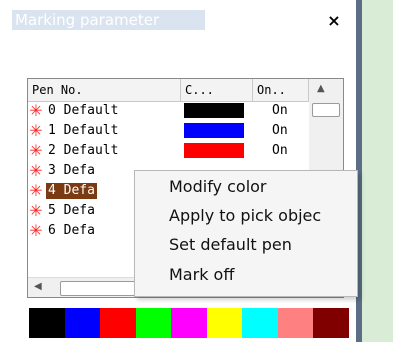  I want to click on pen-label: 4 Defa, so click(71, 191).